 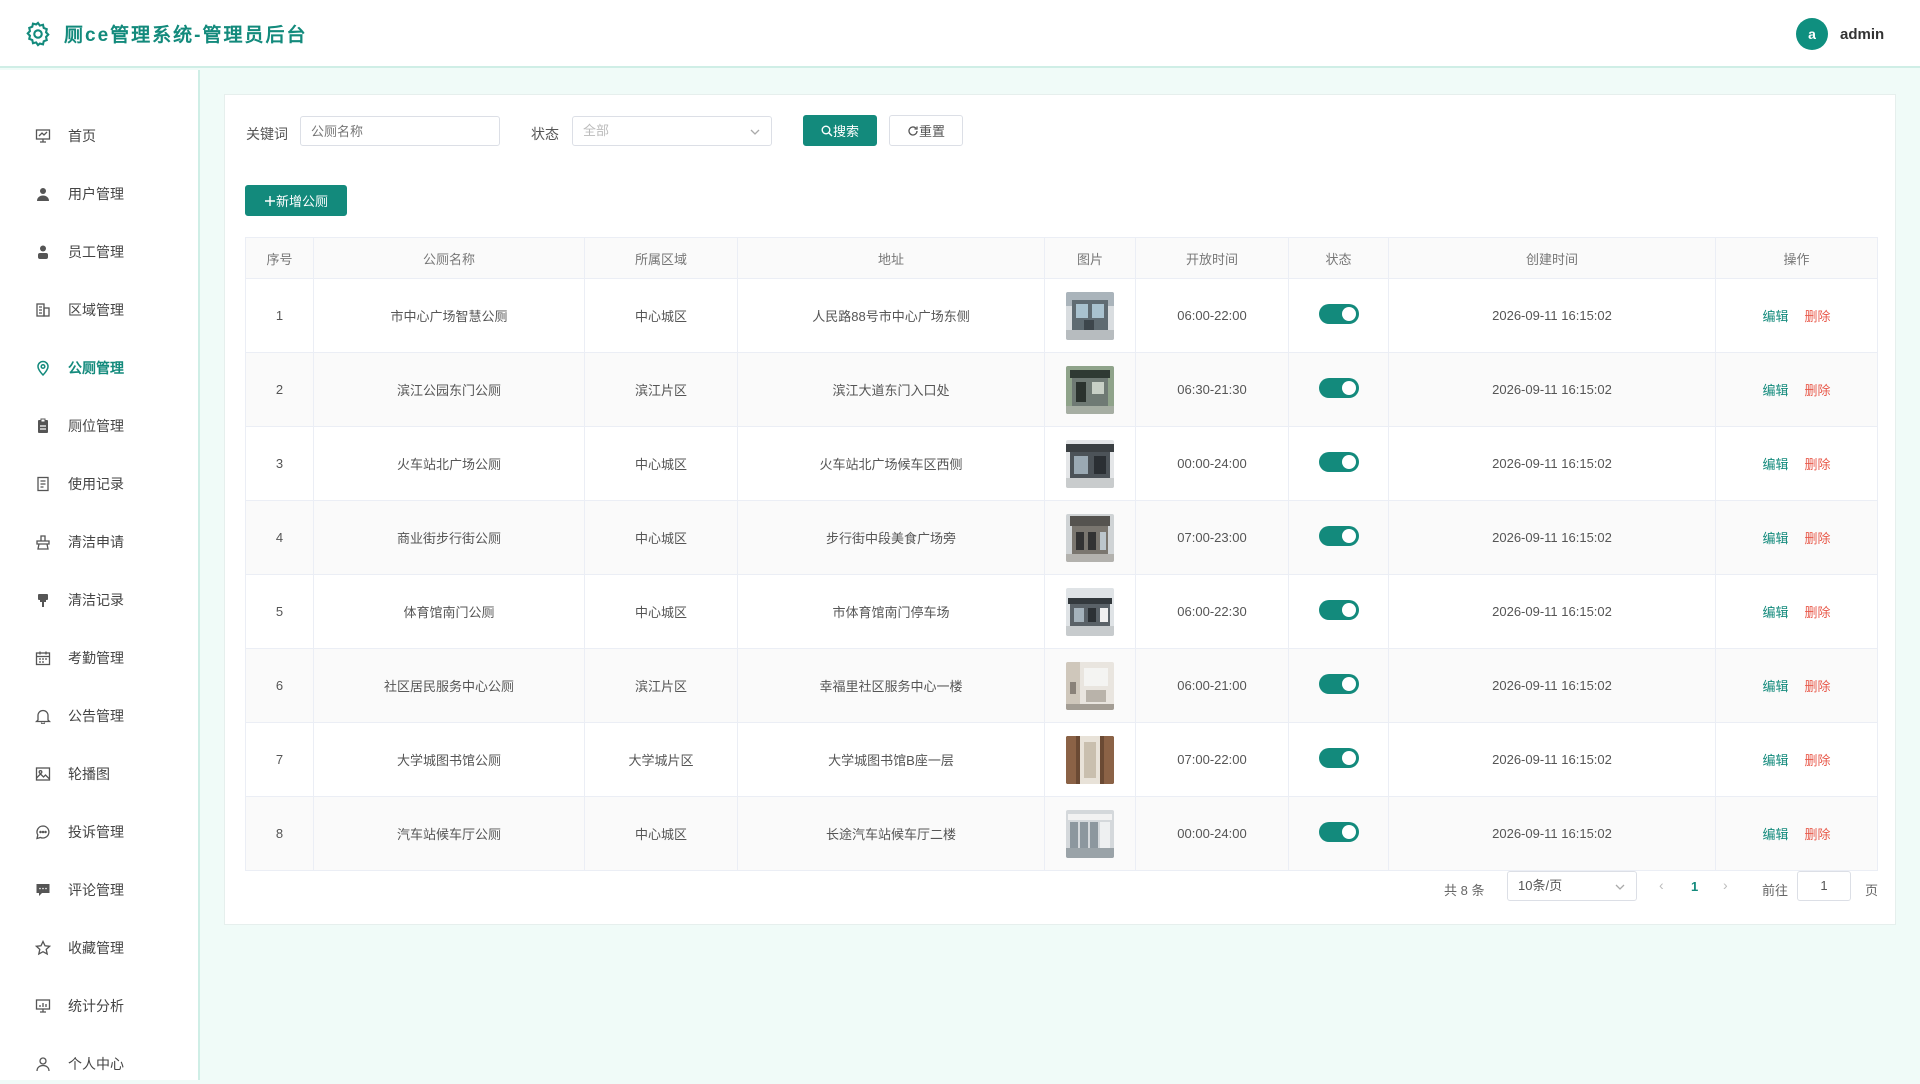 What do you see at coordinates (1540, 885) in the screenshot?
I see `page-size-value: 10条/页` at bounding box center [1540, 885].